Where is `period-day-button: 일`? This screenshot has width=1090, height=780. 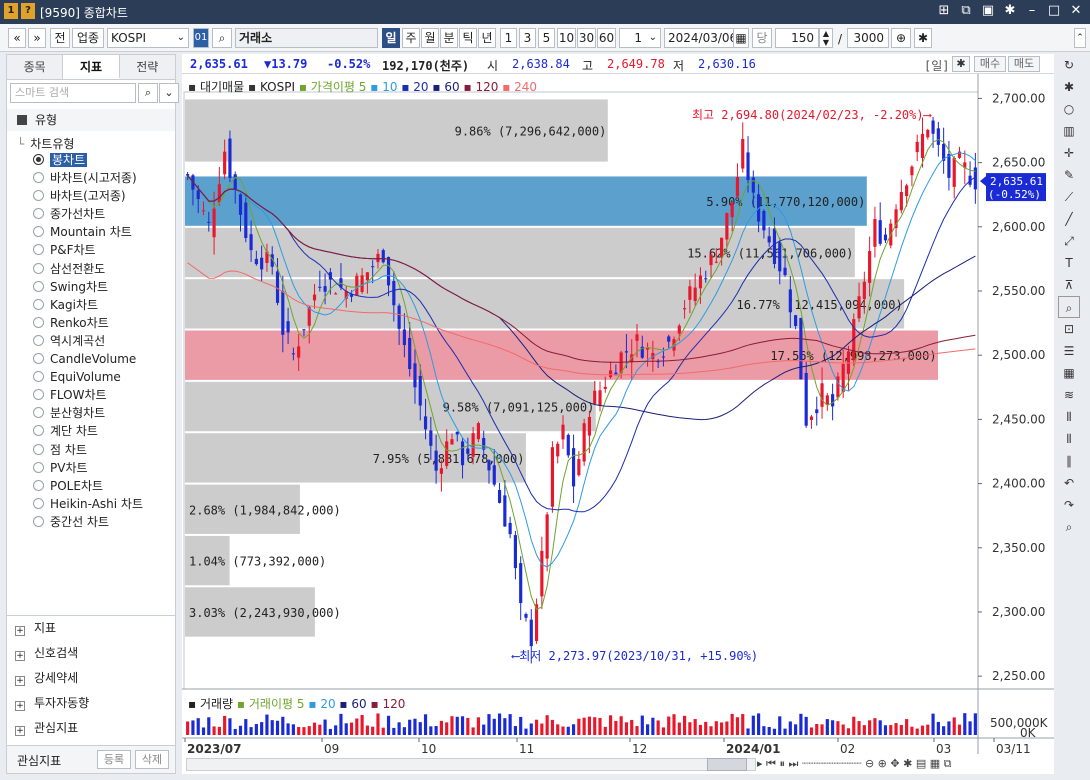
period-day-button: 일 is located at coordinates (391, 38).